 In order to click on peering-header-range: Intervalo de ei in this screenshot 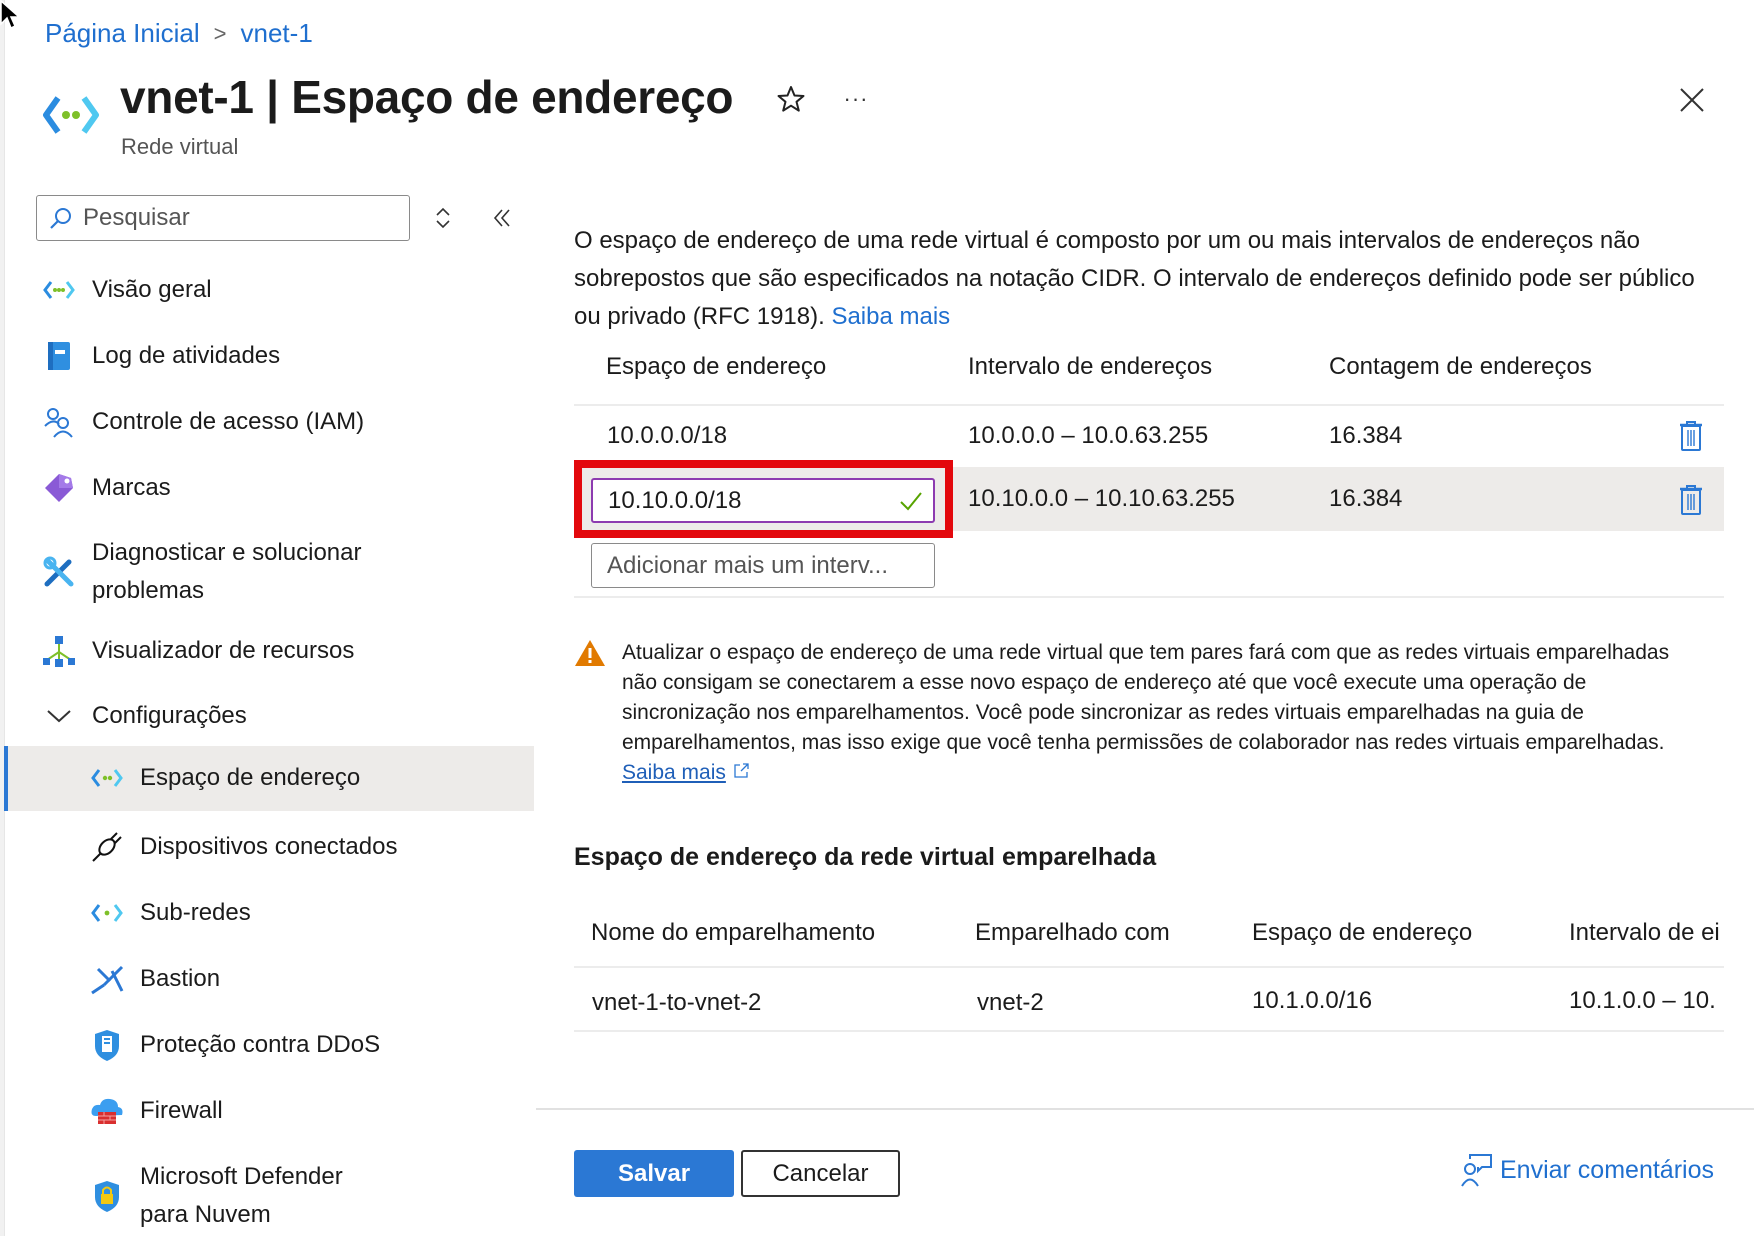, I will do `click(1644, 932)`.